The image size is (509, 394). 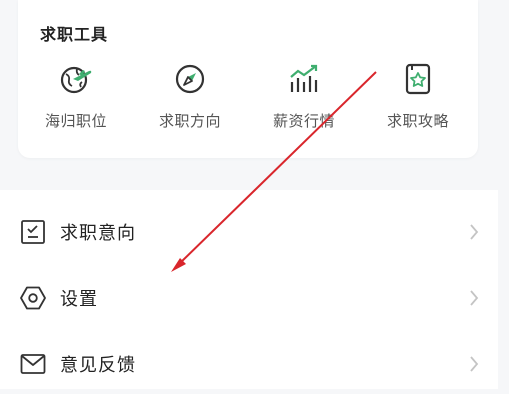 What do you see at coordinates (98, 365) in the screenshot?
I see `menu-item-feedback-label: 意见反馈` at bounding box center [98, 365].